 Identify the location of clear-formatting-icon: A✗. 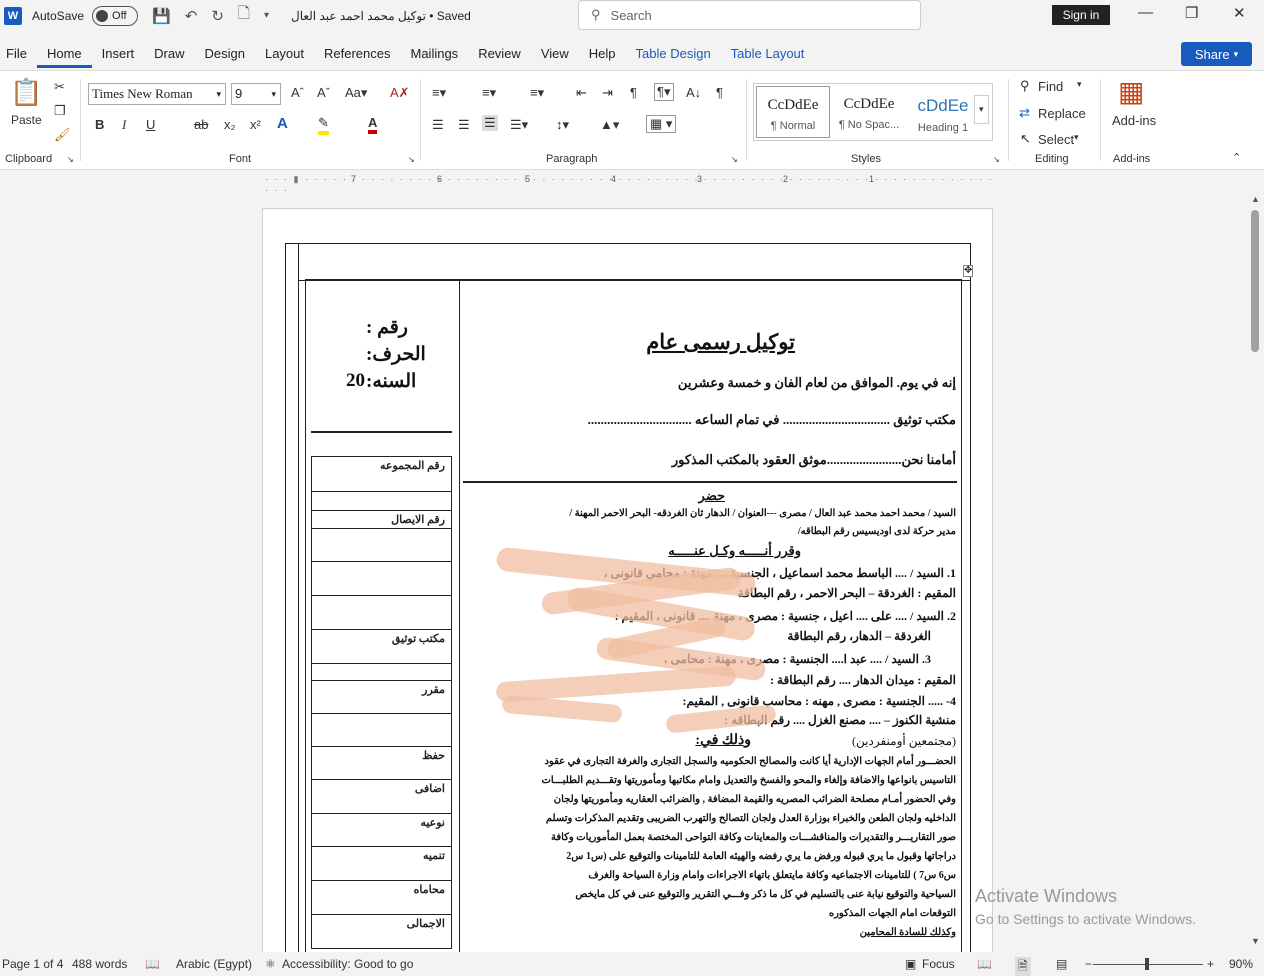
(400, 93).